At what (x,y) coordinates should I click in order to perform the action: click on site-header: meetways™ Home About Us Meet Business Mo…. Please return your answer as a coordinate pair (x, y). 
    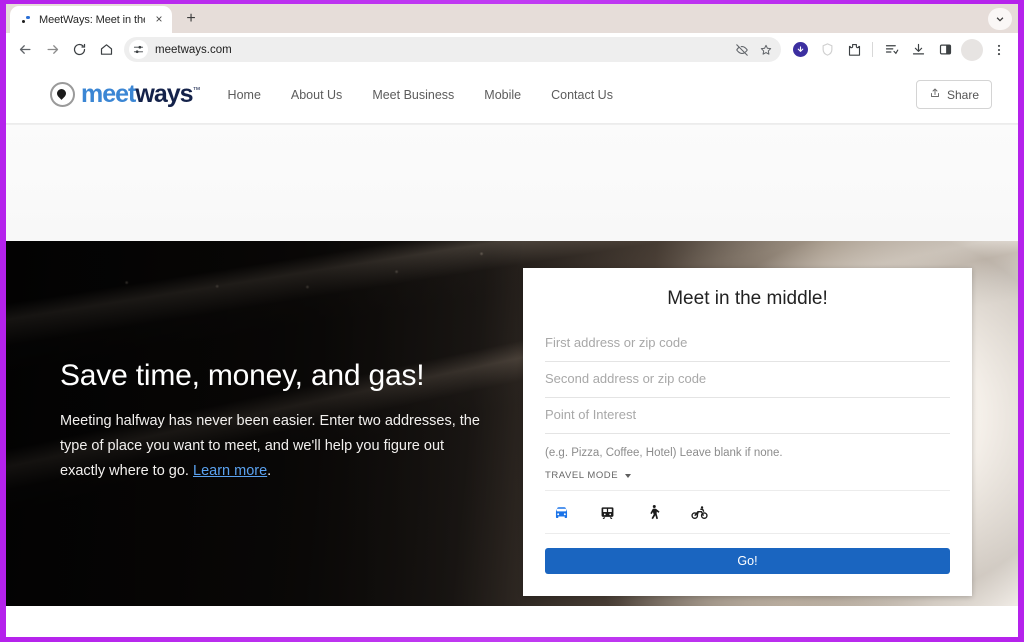
    Looking at the image, I should click on (512, 95).